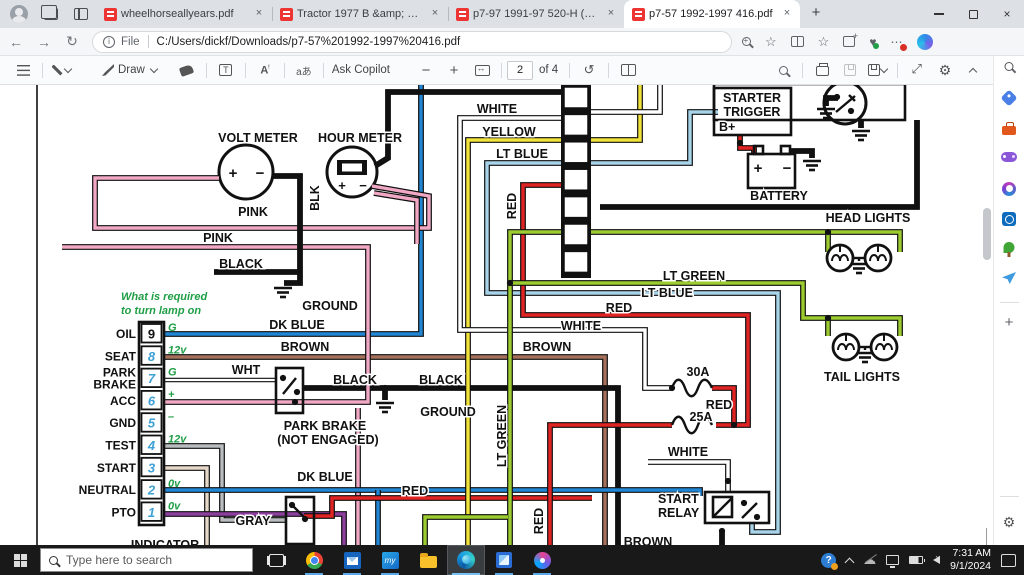 The image size is (1024, 575). What do you see at coordinates (850, 39) in the screenshot?
I see `collections-icon` at bounding box center [850, 39].